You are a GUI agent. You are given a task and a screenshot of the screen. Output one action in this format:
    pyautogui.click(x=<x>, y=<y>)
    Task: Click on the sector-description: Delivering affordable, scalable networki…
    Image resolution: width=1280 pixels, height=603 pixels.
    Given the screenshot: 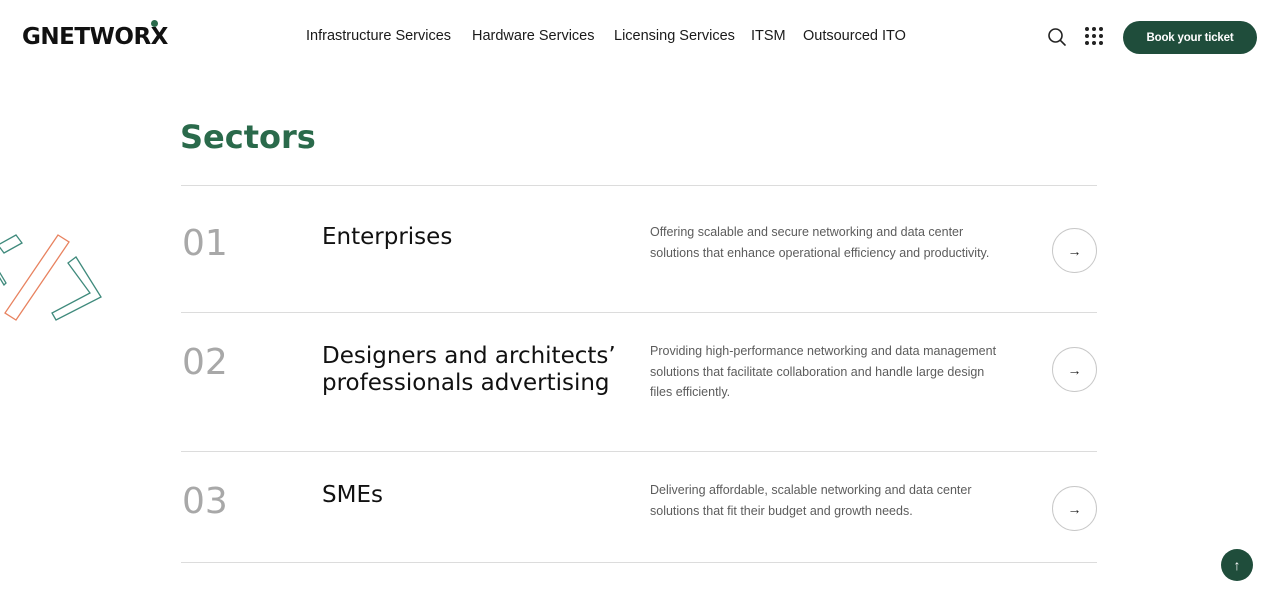 What is the action you would take?
    pyautogui.click(x=811, y=500)
    